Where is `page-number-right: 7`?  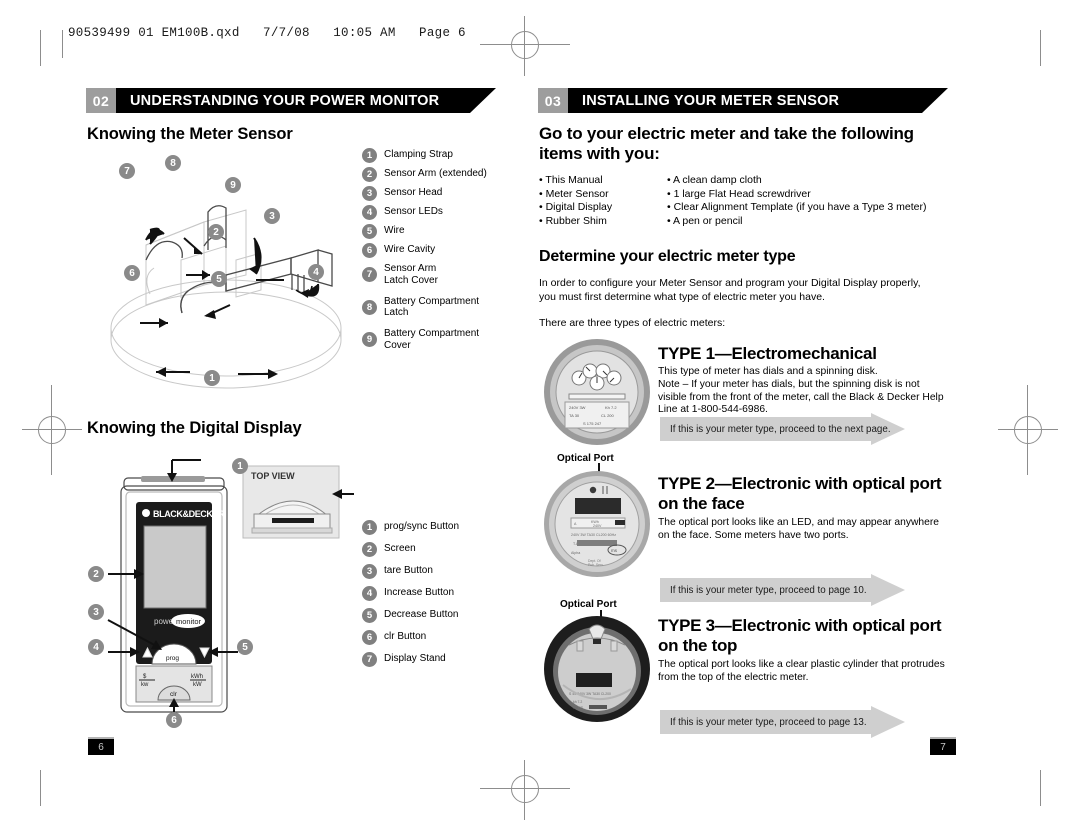
page-number-right: 7 is located at coordinates (943, 746).